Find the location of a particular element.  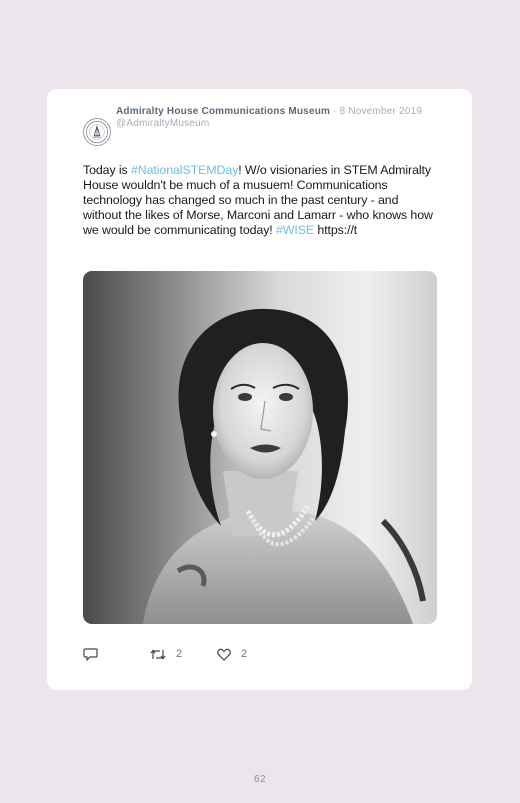

reply-button is located at coordinates (90, 654).